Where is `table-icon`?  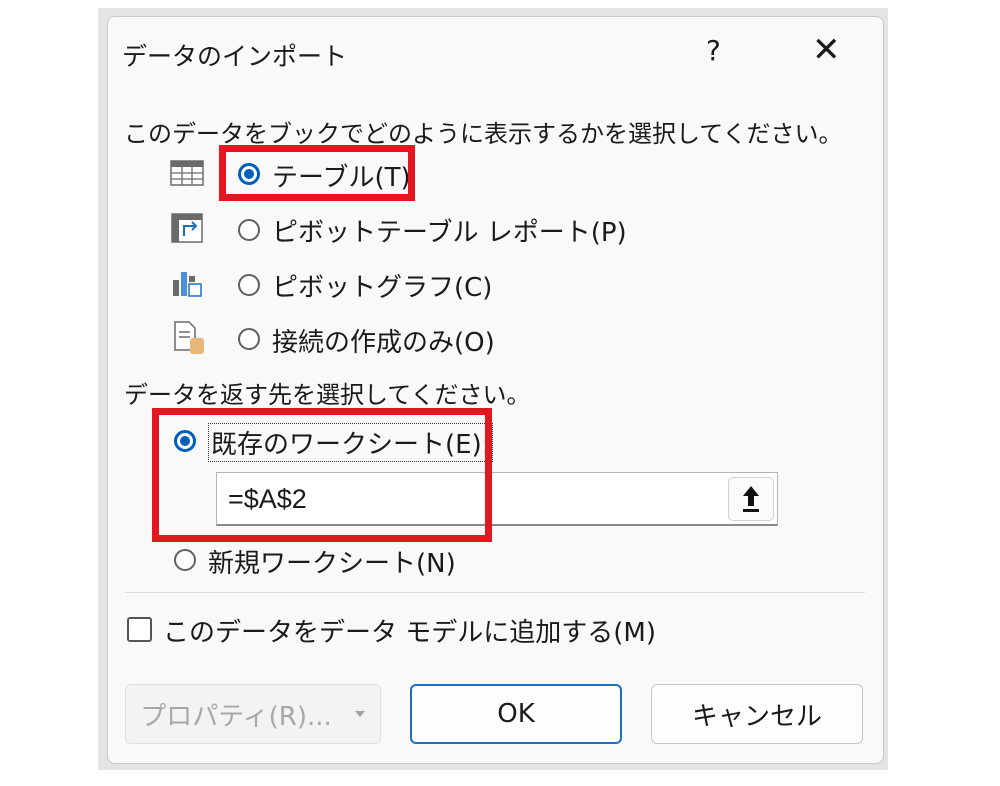 table-icon is located at coordinates (187, 173).